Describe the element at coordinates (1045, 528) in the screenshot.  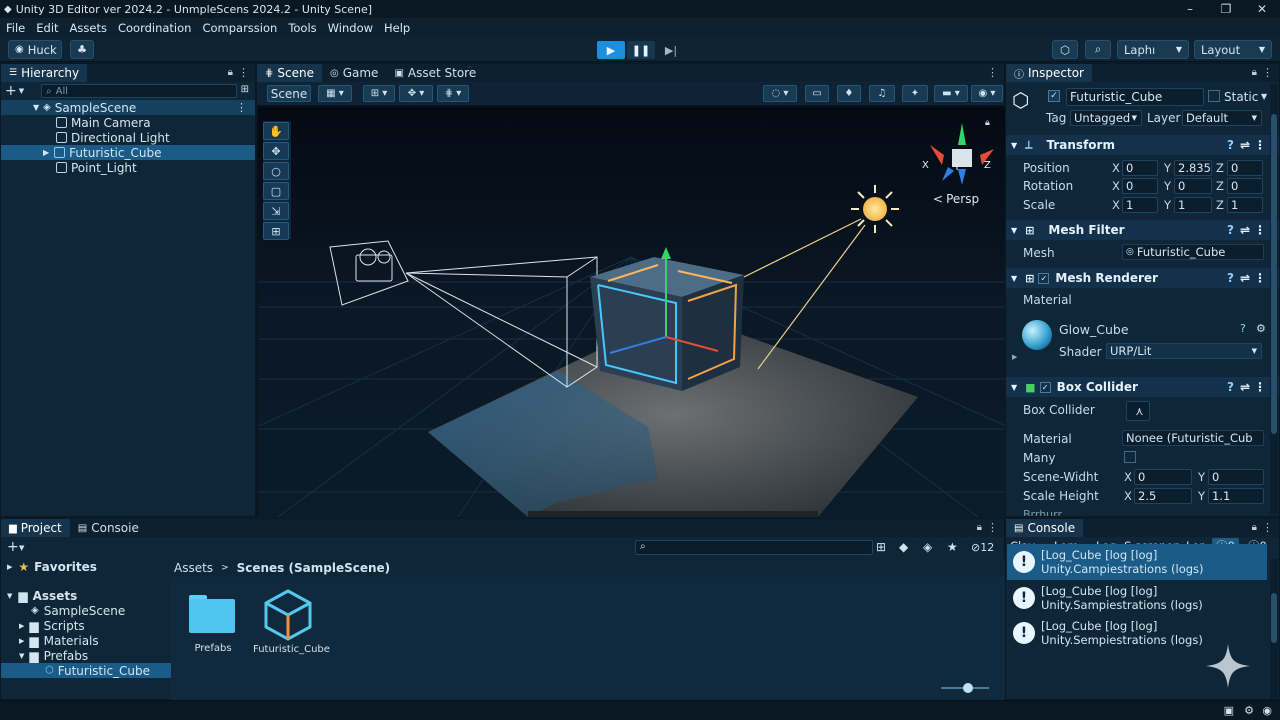
I see `tab-console-panel: ▤ Console` at that location.